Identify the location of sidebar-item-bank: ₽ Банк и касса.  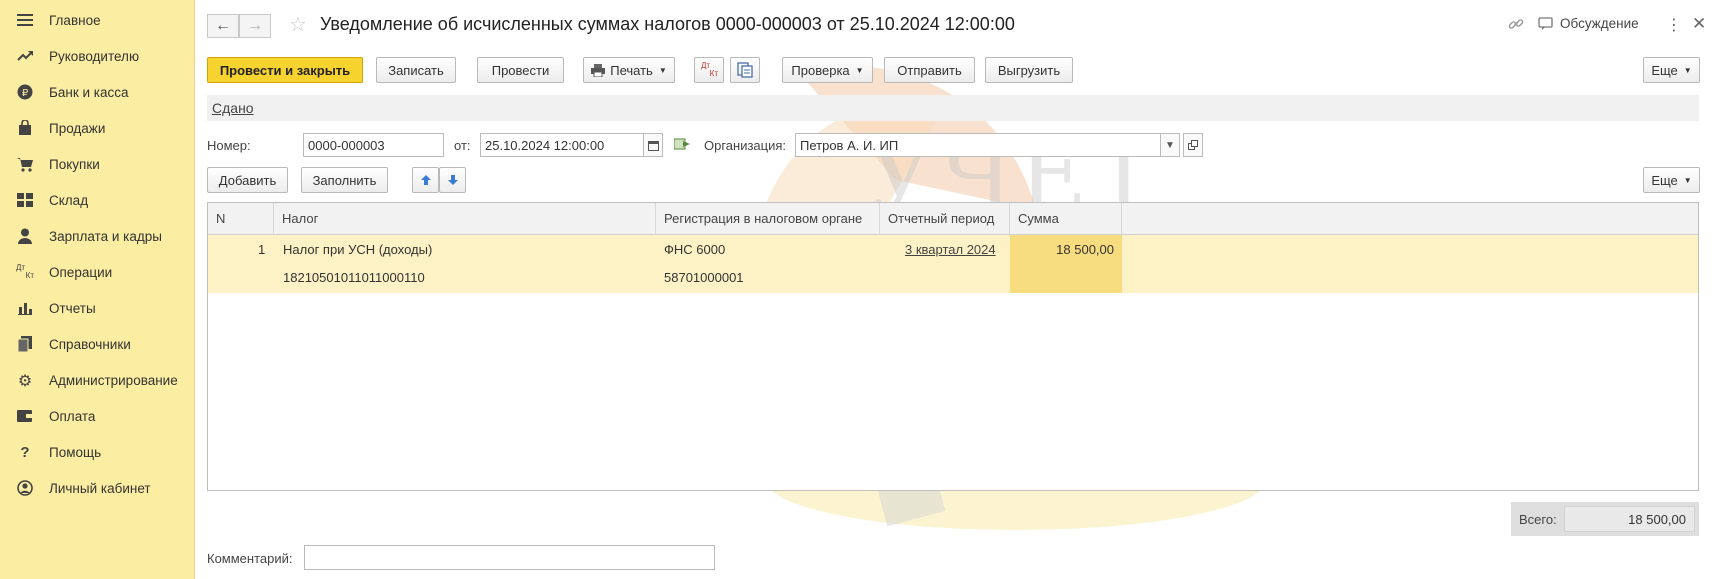
(97, 92).